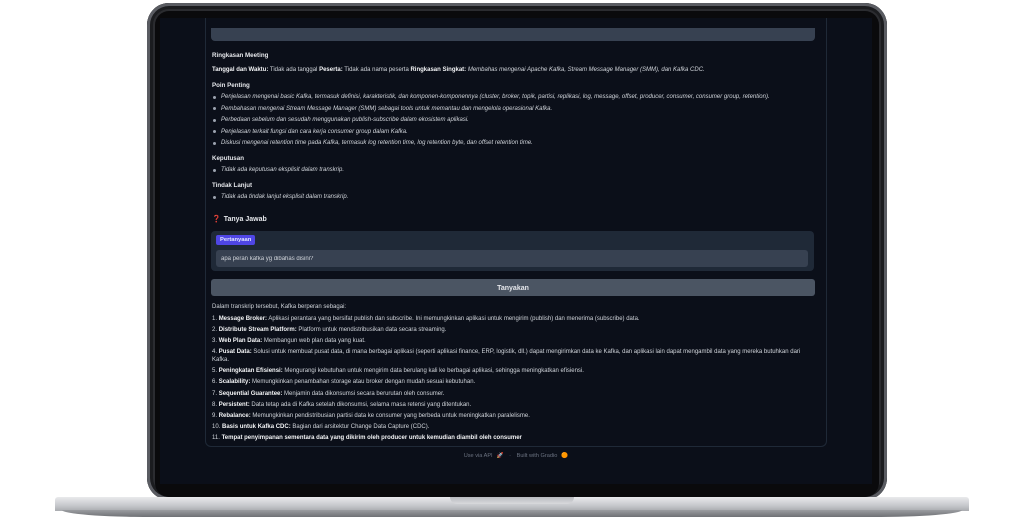  I want to click on gradio-logo-icon: 🟠, so click(565, 456).